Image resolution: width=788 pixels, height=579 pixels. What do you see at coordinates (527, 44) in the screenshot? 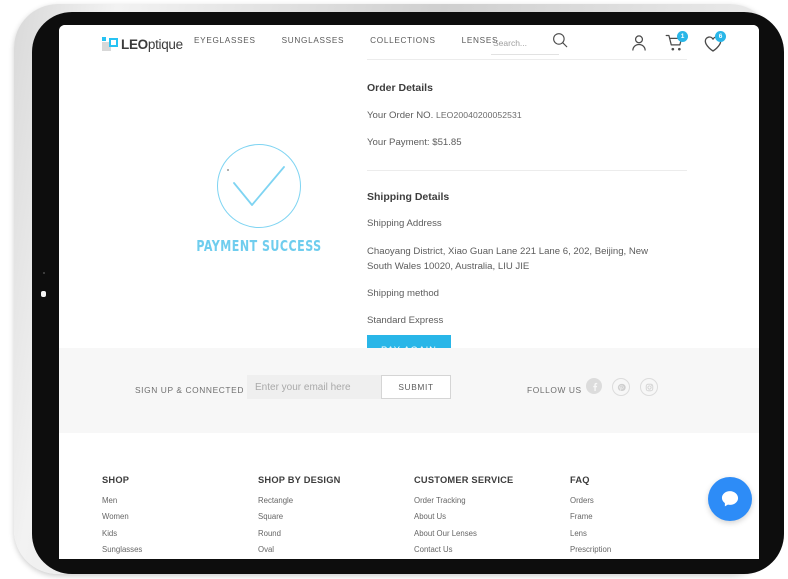
I see `search-field-wrapper` at bounding box center [527, 44].